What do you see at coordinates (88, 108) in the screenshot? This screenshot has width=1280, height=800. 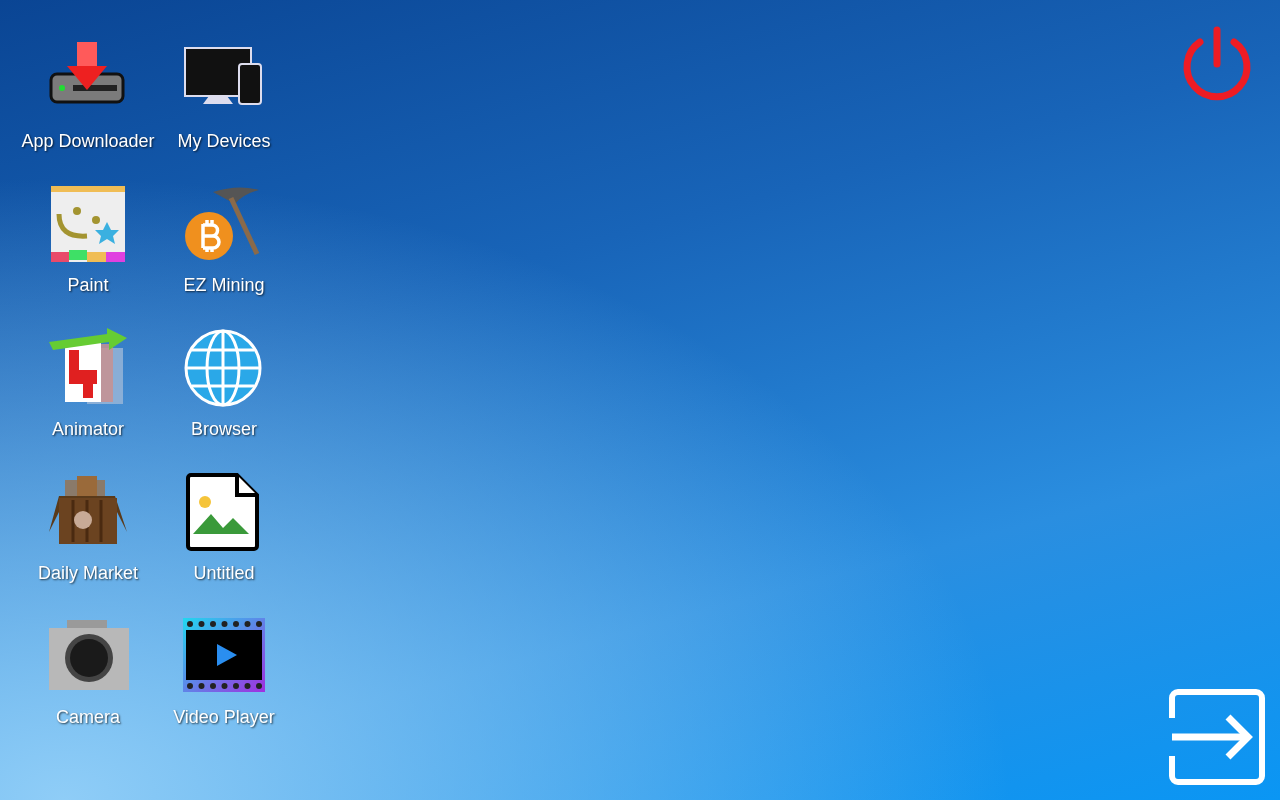 I see `desktop-shortcut: App Downloader` at bounding box center [88, 108].